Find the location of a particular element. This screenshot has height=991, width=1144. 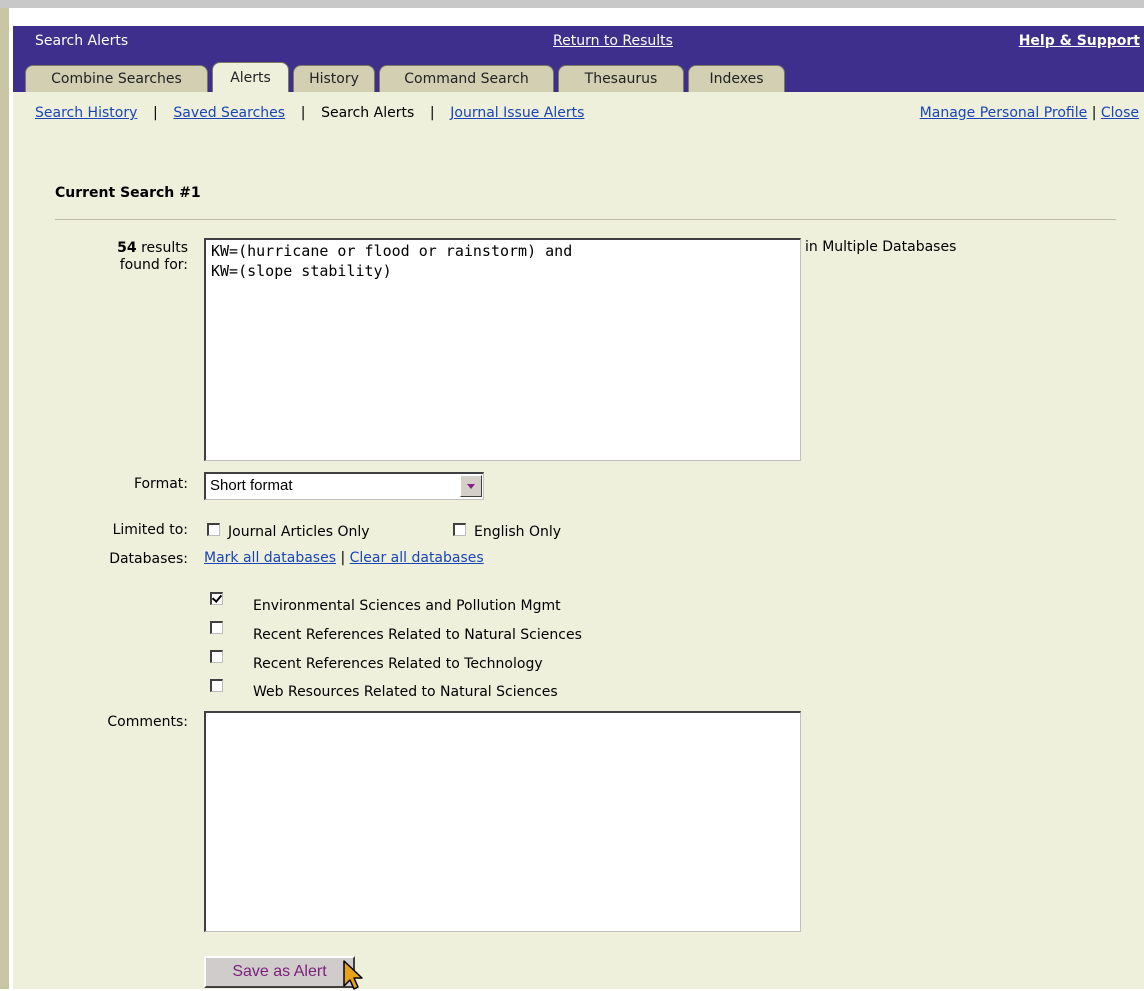

journal-articles-checkbox is located at coordinates (213, 529).